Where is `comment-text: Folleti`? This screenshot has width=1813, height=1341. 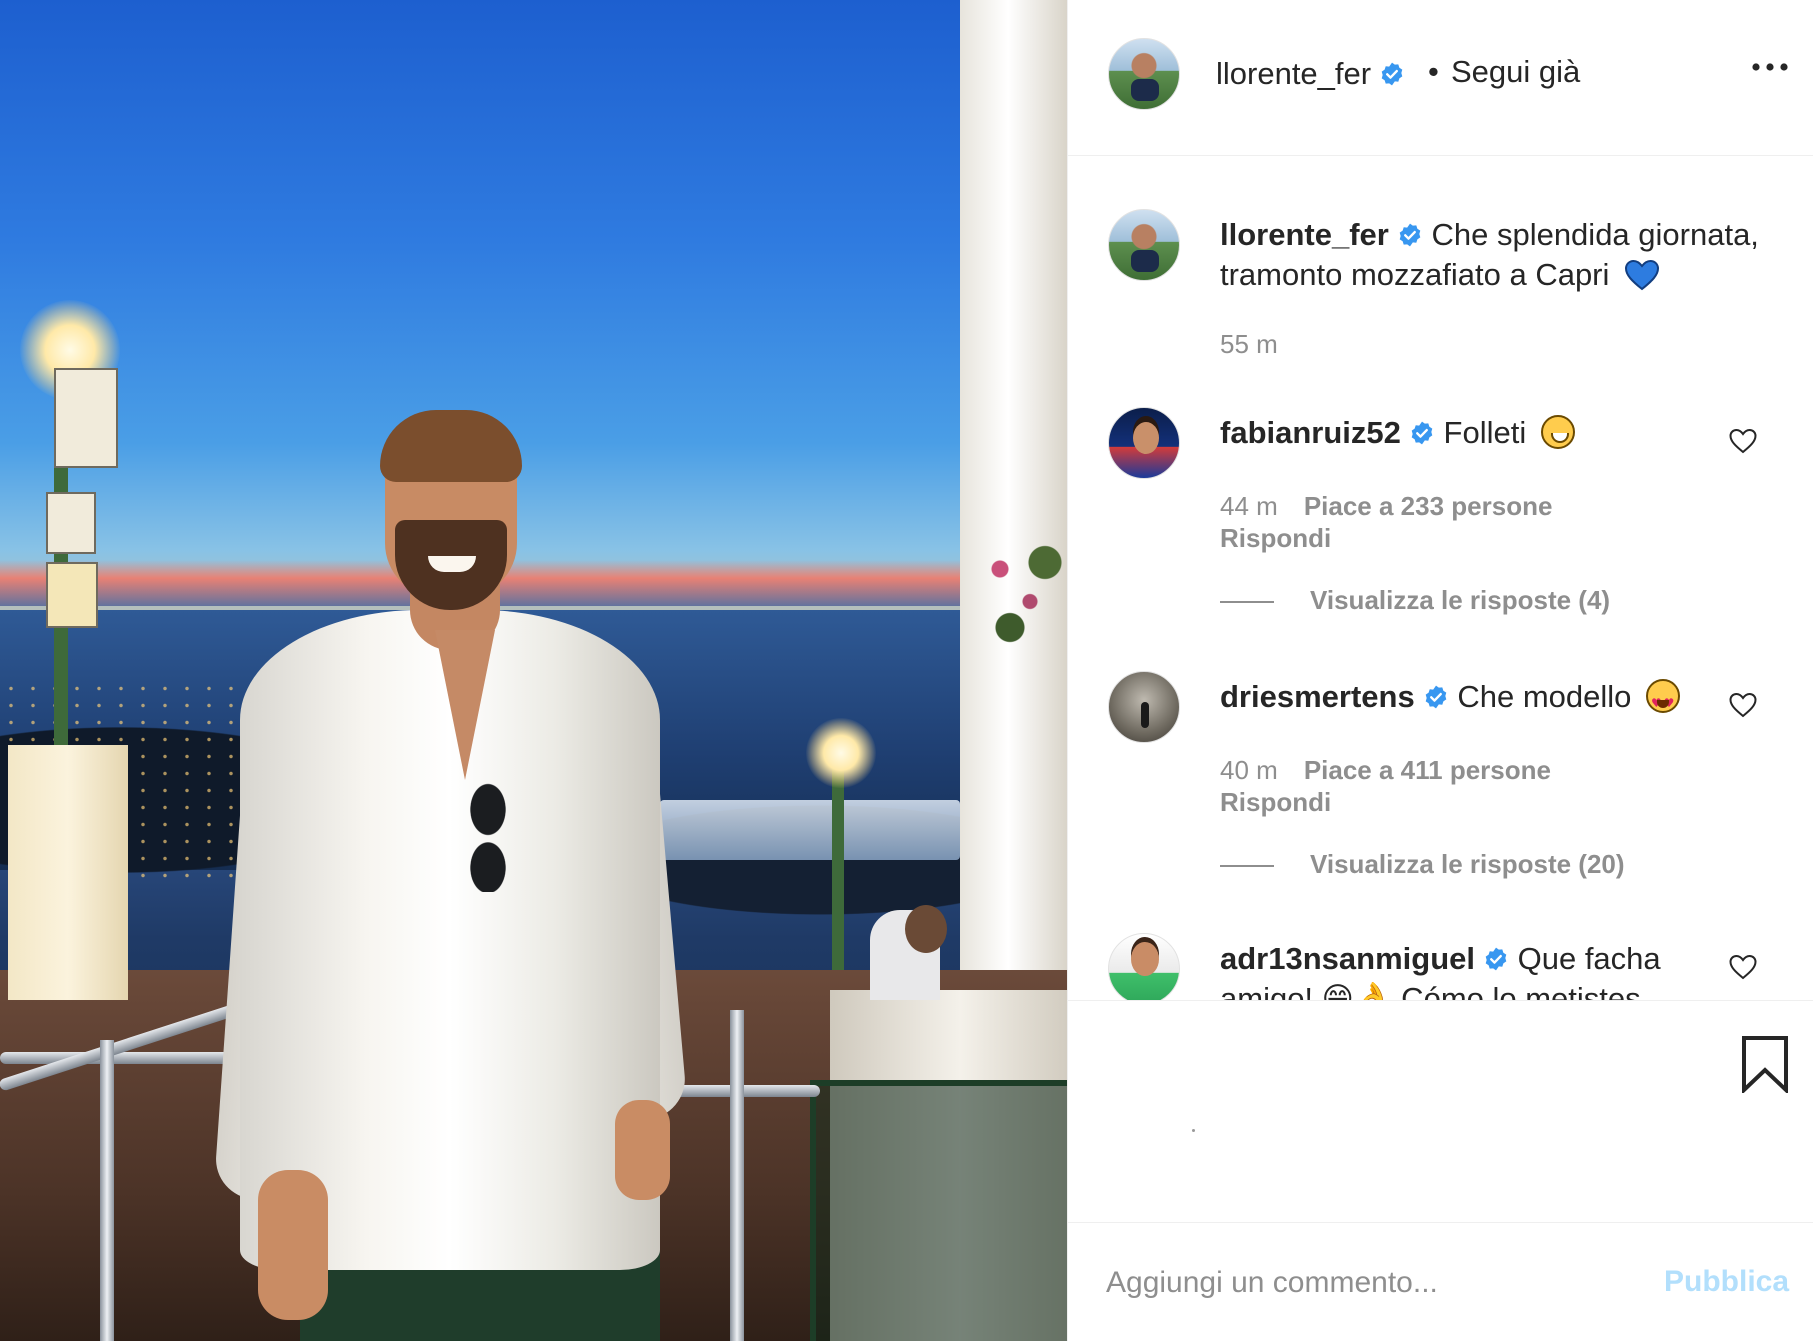
comment-text: Folleti is located at coordinates (1485, 432).